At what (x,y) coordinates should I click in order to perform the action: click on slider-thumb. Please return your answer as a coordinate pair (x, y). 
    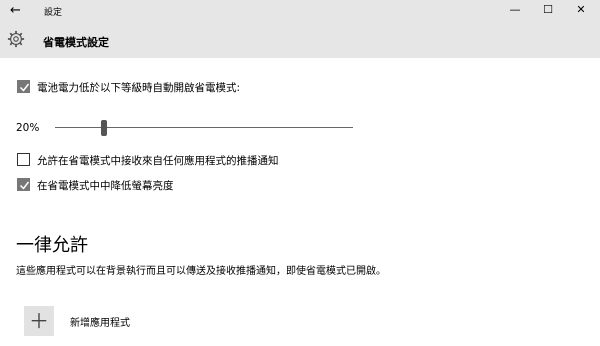
    Looking at the image, I should click on (104, 128).